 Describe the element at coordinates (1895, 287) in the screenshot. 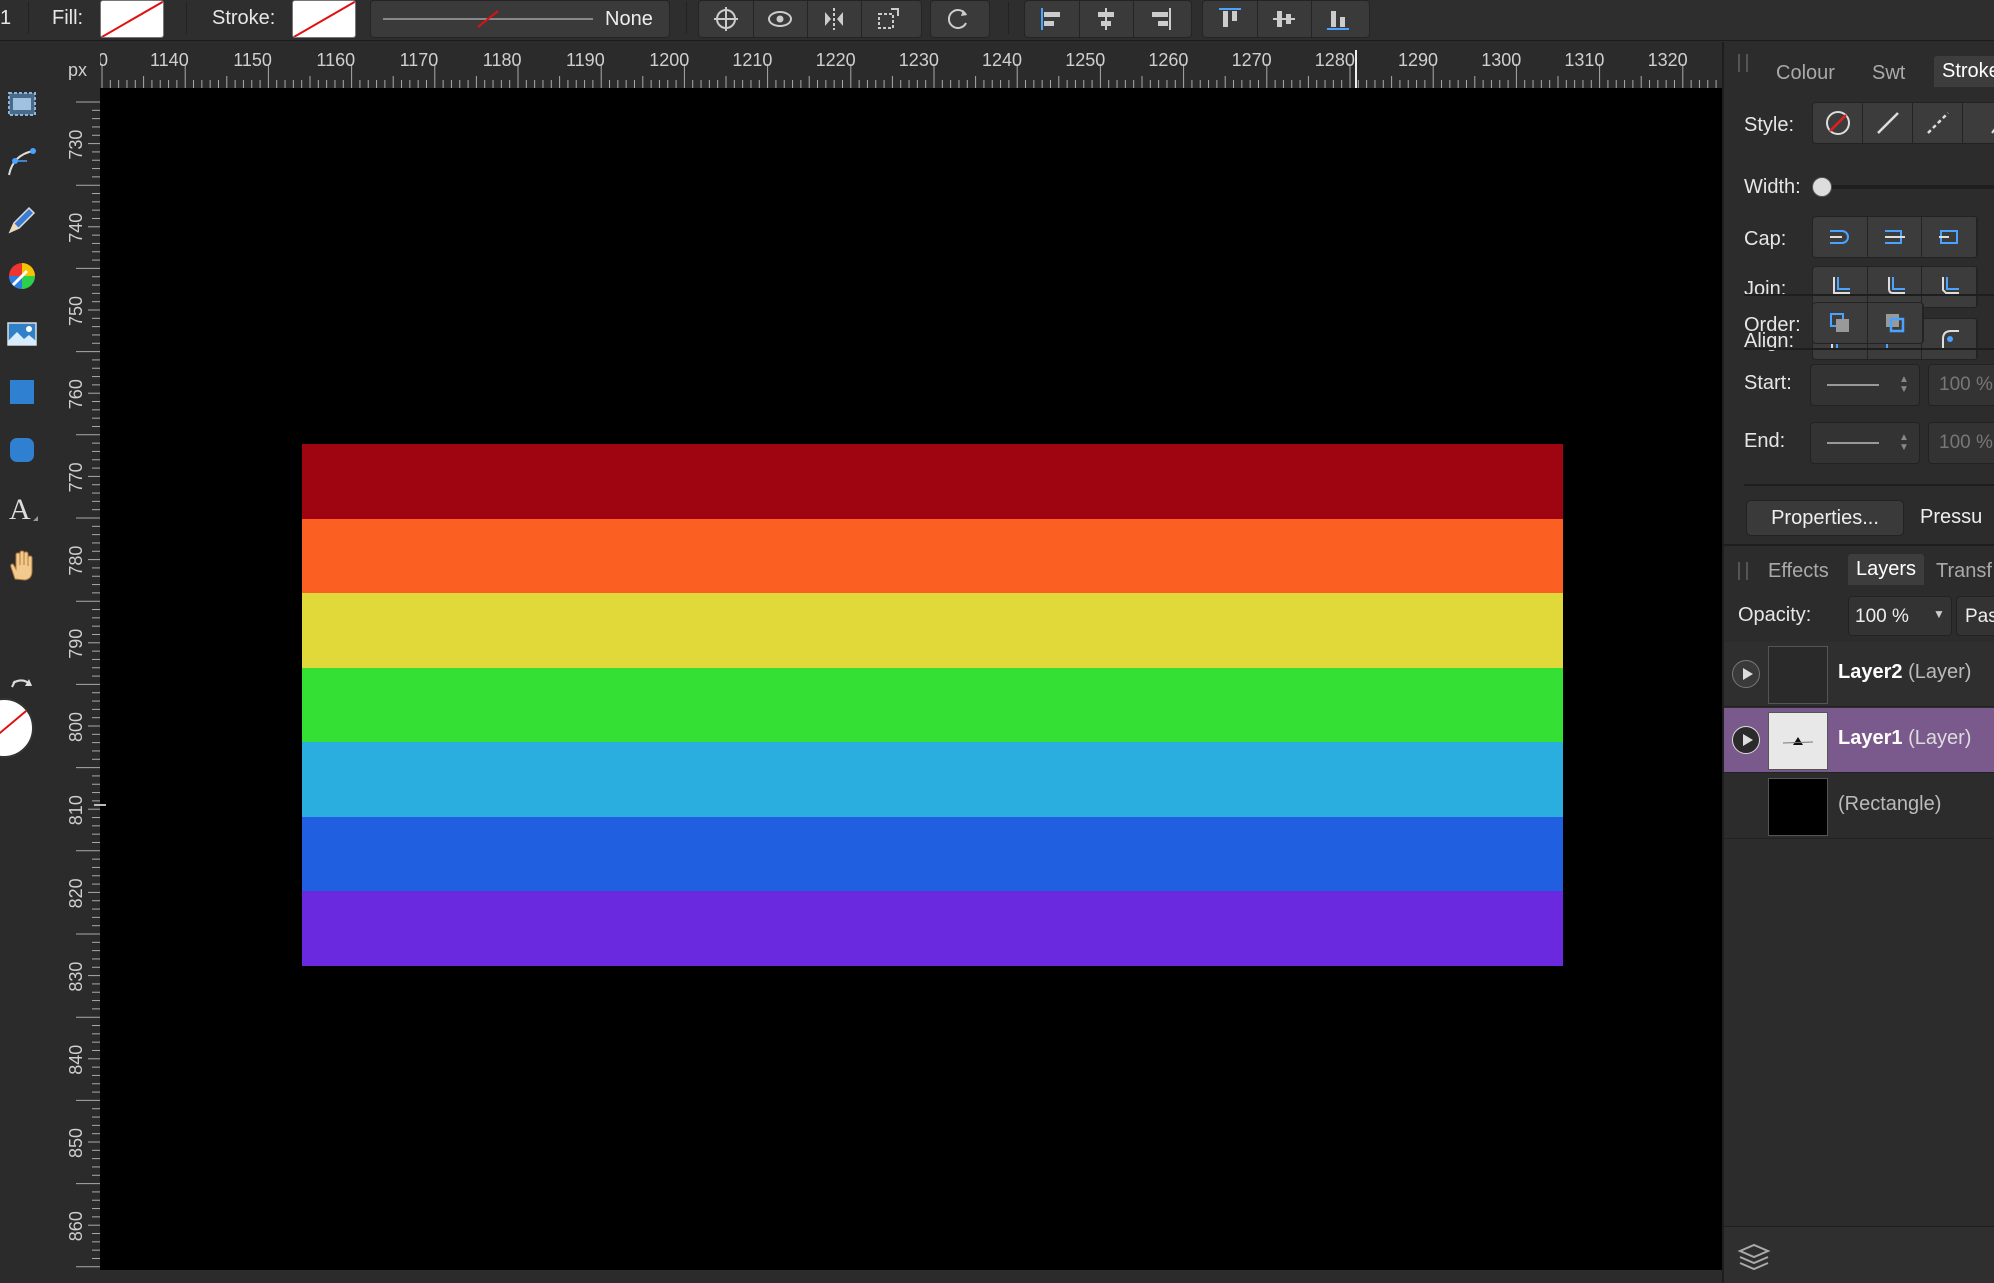

I see `round-join-icon` at that location.